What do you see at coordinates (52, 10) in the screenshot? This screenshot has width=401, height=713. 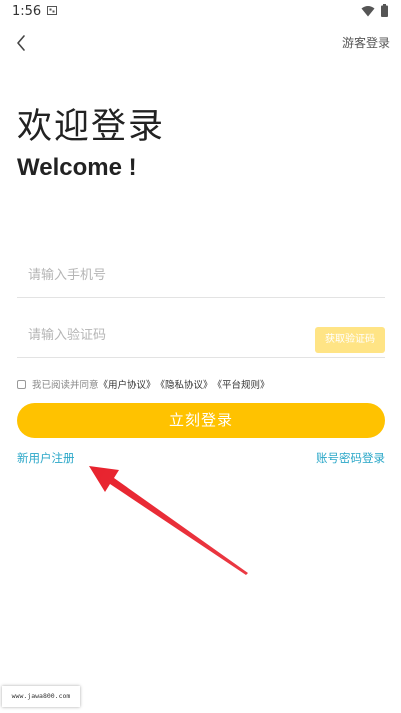 I see `sim-icon` at bounding box center [52, 10].